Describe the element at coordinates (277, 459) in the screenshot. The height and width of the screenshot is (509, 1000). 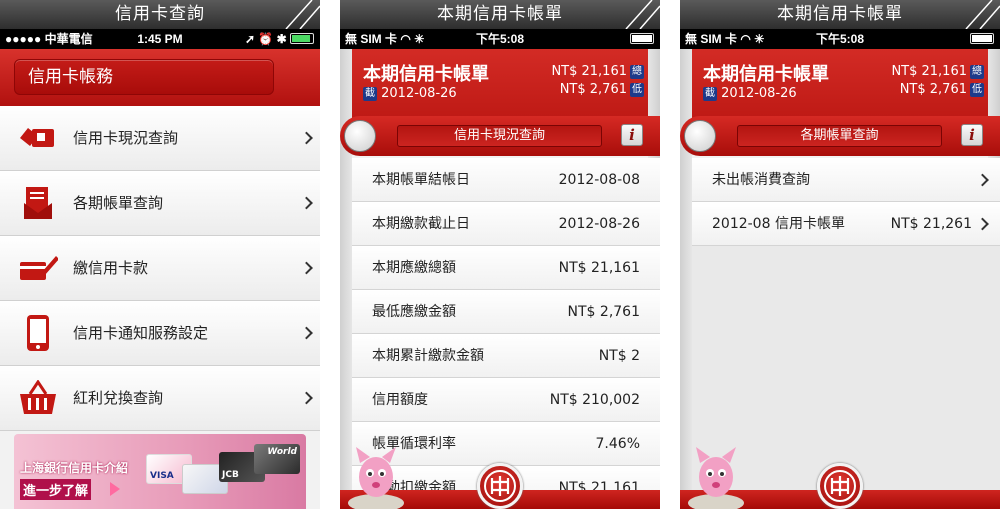
I see `card-image: World` at that location.